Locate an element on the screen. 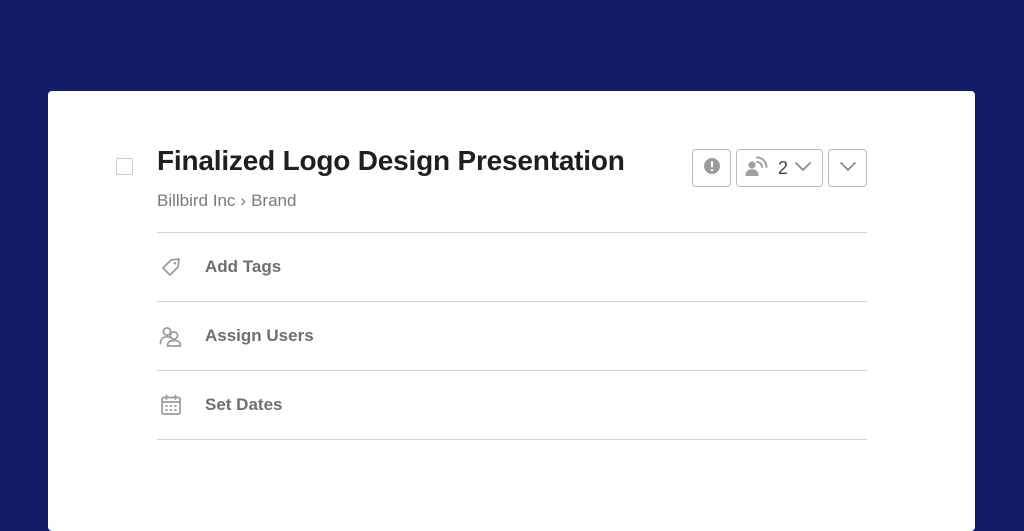 Image resolution: width=1024 pixels, height=531 pixels. exclamation-circle-icon is located at coordinates (712, 168).